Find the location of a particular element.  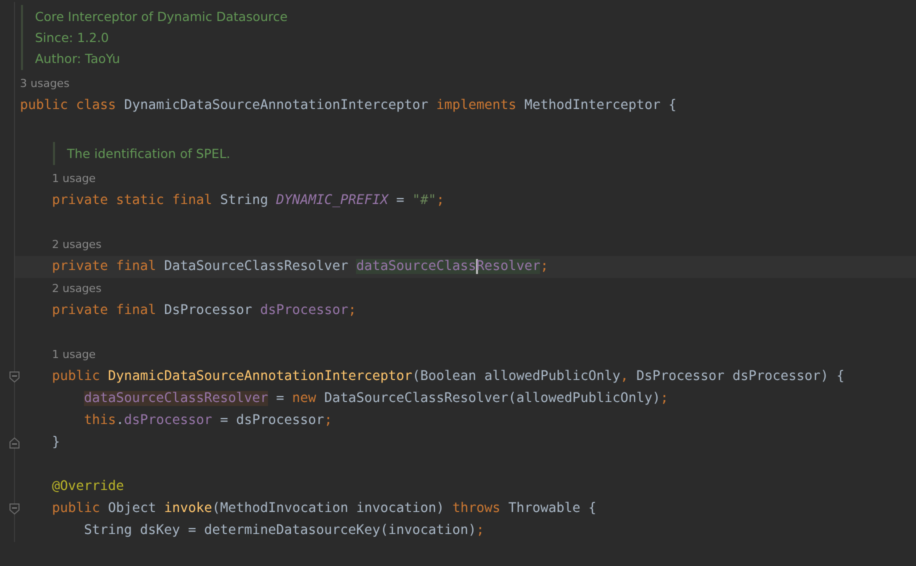

code-line: public Object invoke(MethodInvocation invocation) throws Throwable { is located at coordinates (324, 509).